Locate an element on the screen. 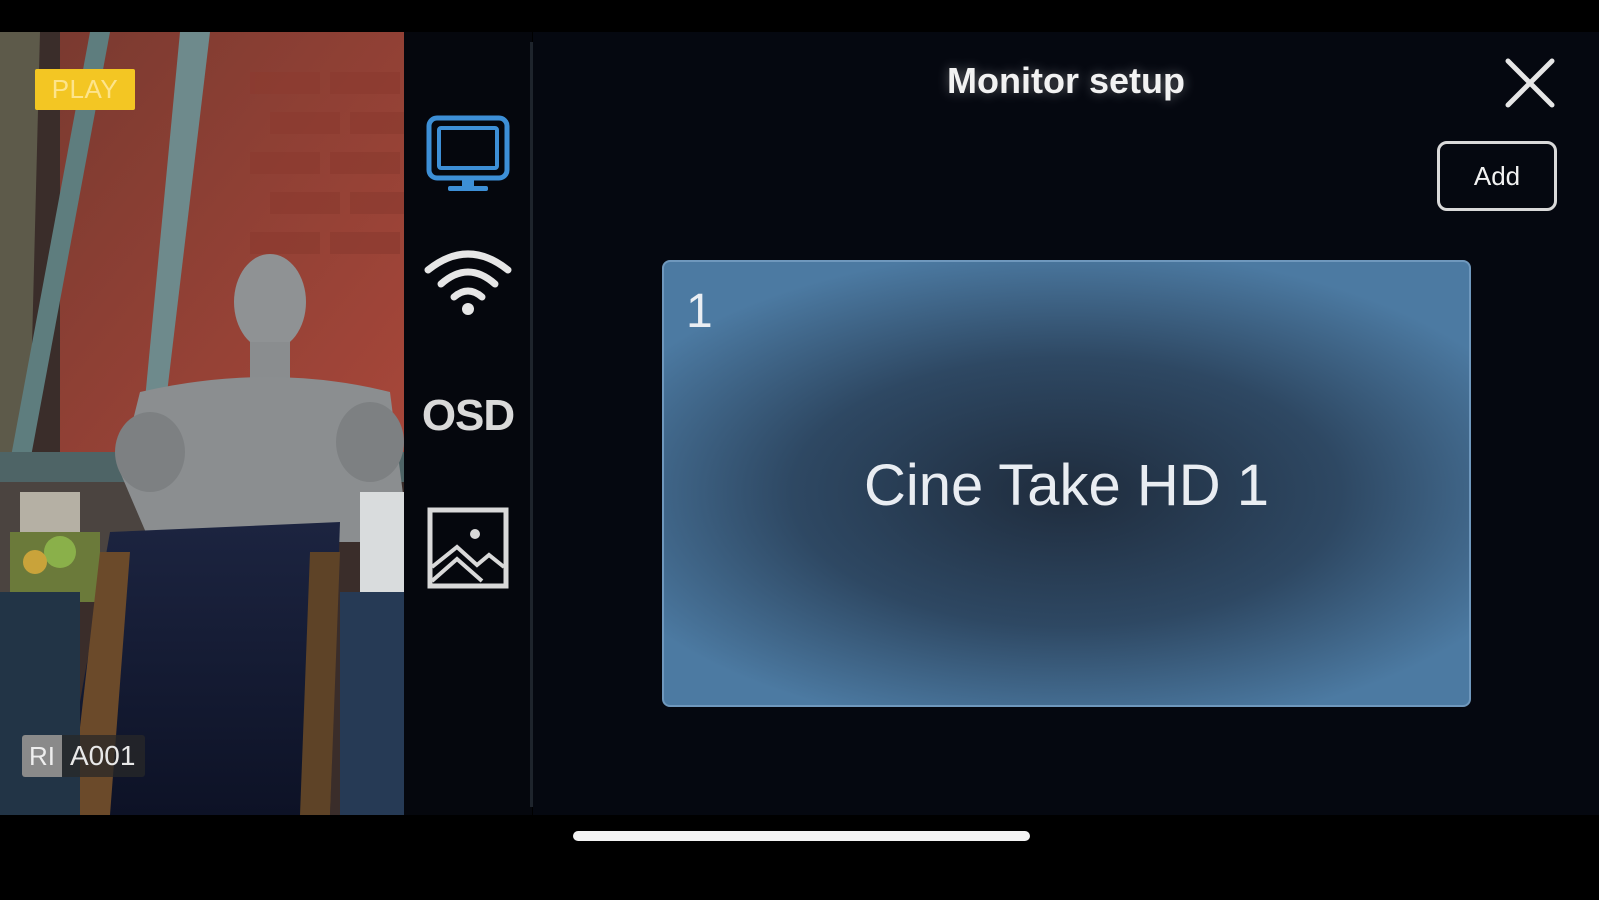  add-monitor-button: Add is located at coordinates (1497, 176).